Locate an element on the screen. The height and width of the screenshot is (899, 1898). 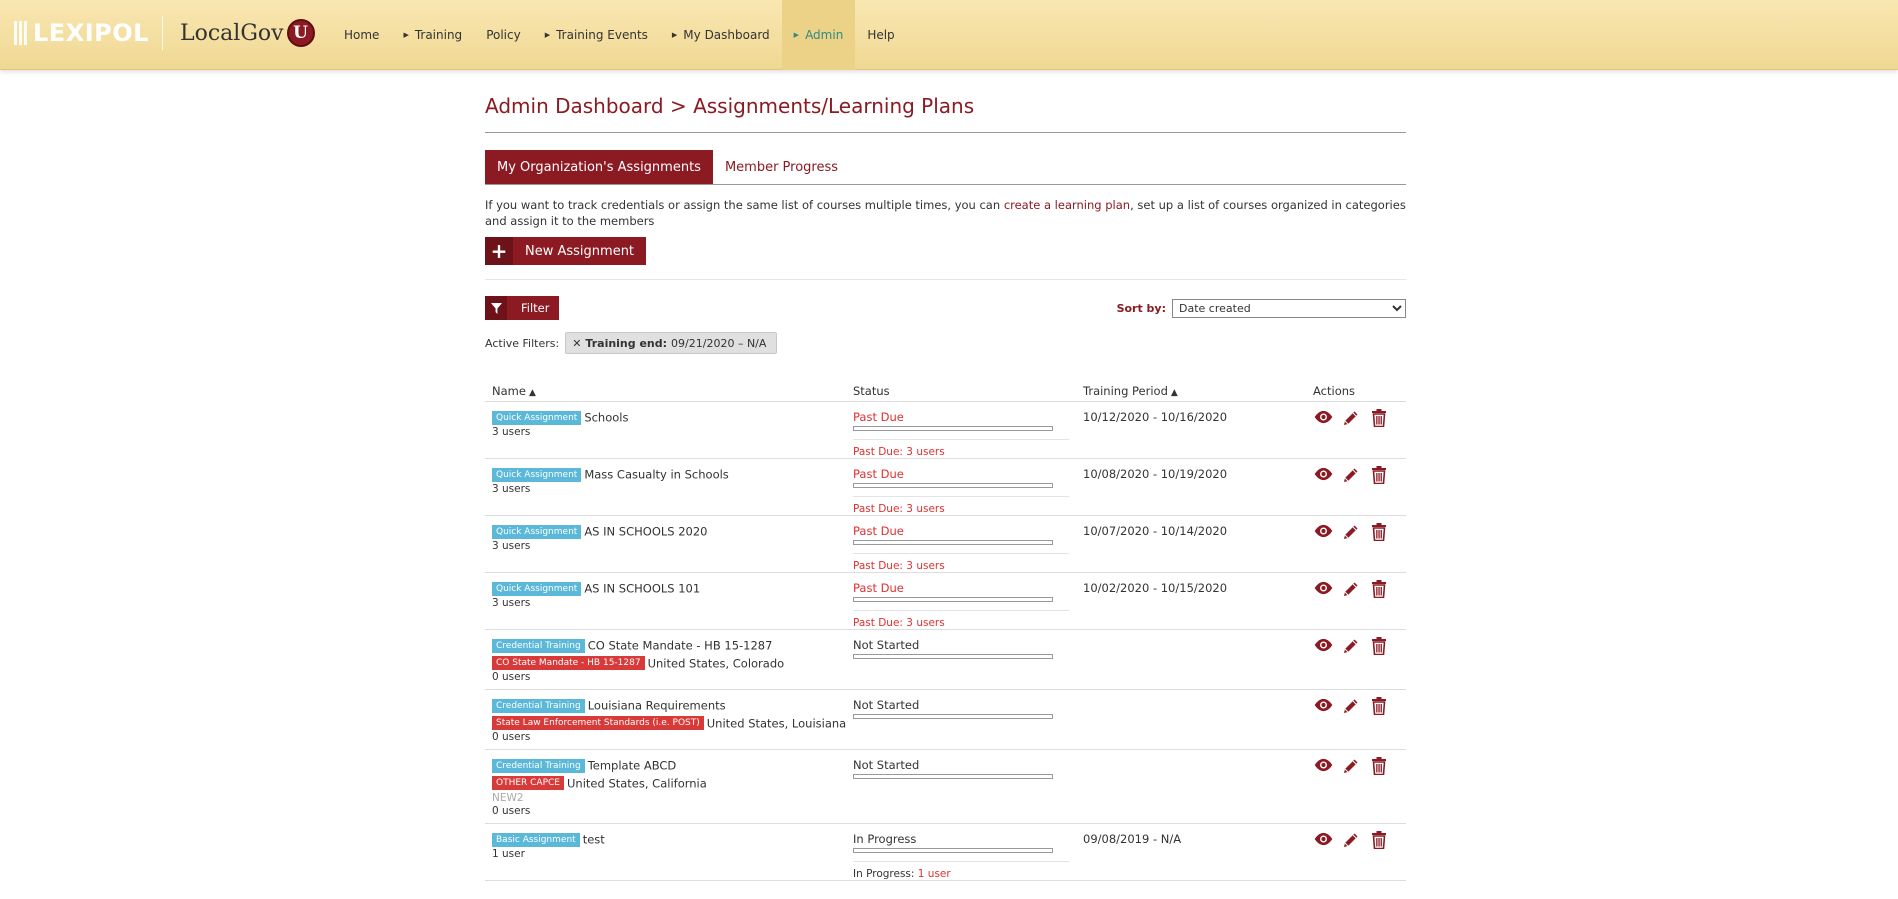
lexipol-logo: LEXIPOL is located at coordinates (81, 33).